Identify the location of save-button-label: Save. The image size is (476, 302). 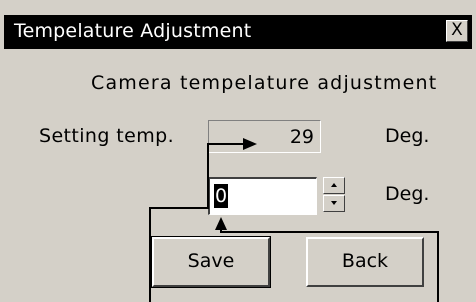
(211, 261).